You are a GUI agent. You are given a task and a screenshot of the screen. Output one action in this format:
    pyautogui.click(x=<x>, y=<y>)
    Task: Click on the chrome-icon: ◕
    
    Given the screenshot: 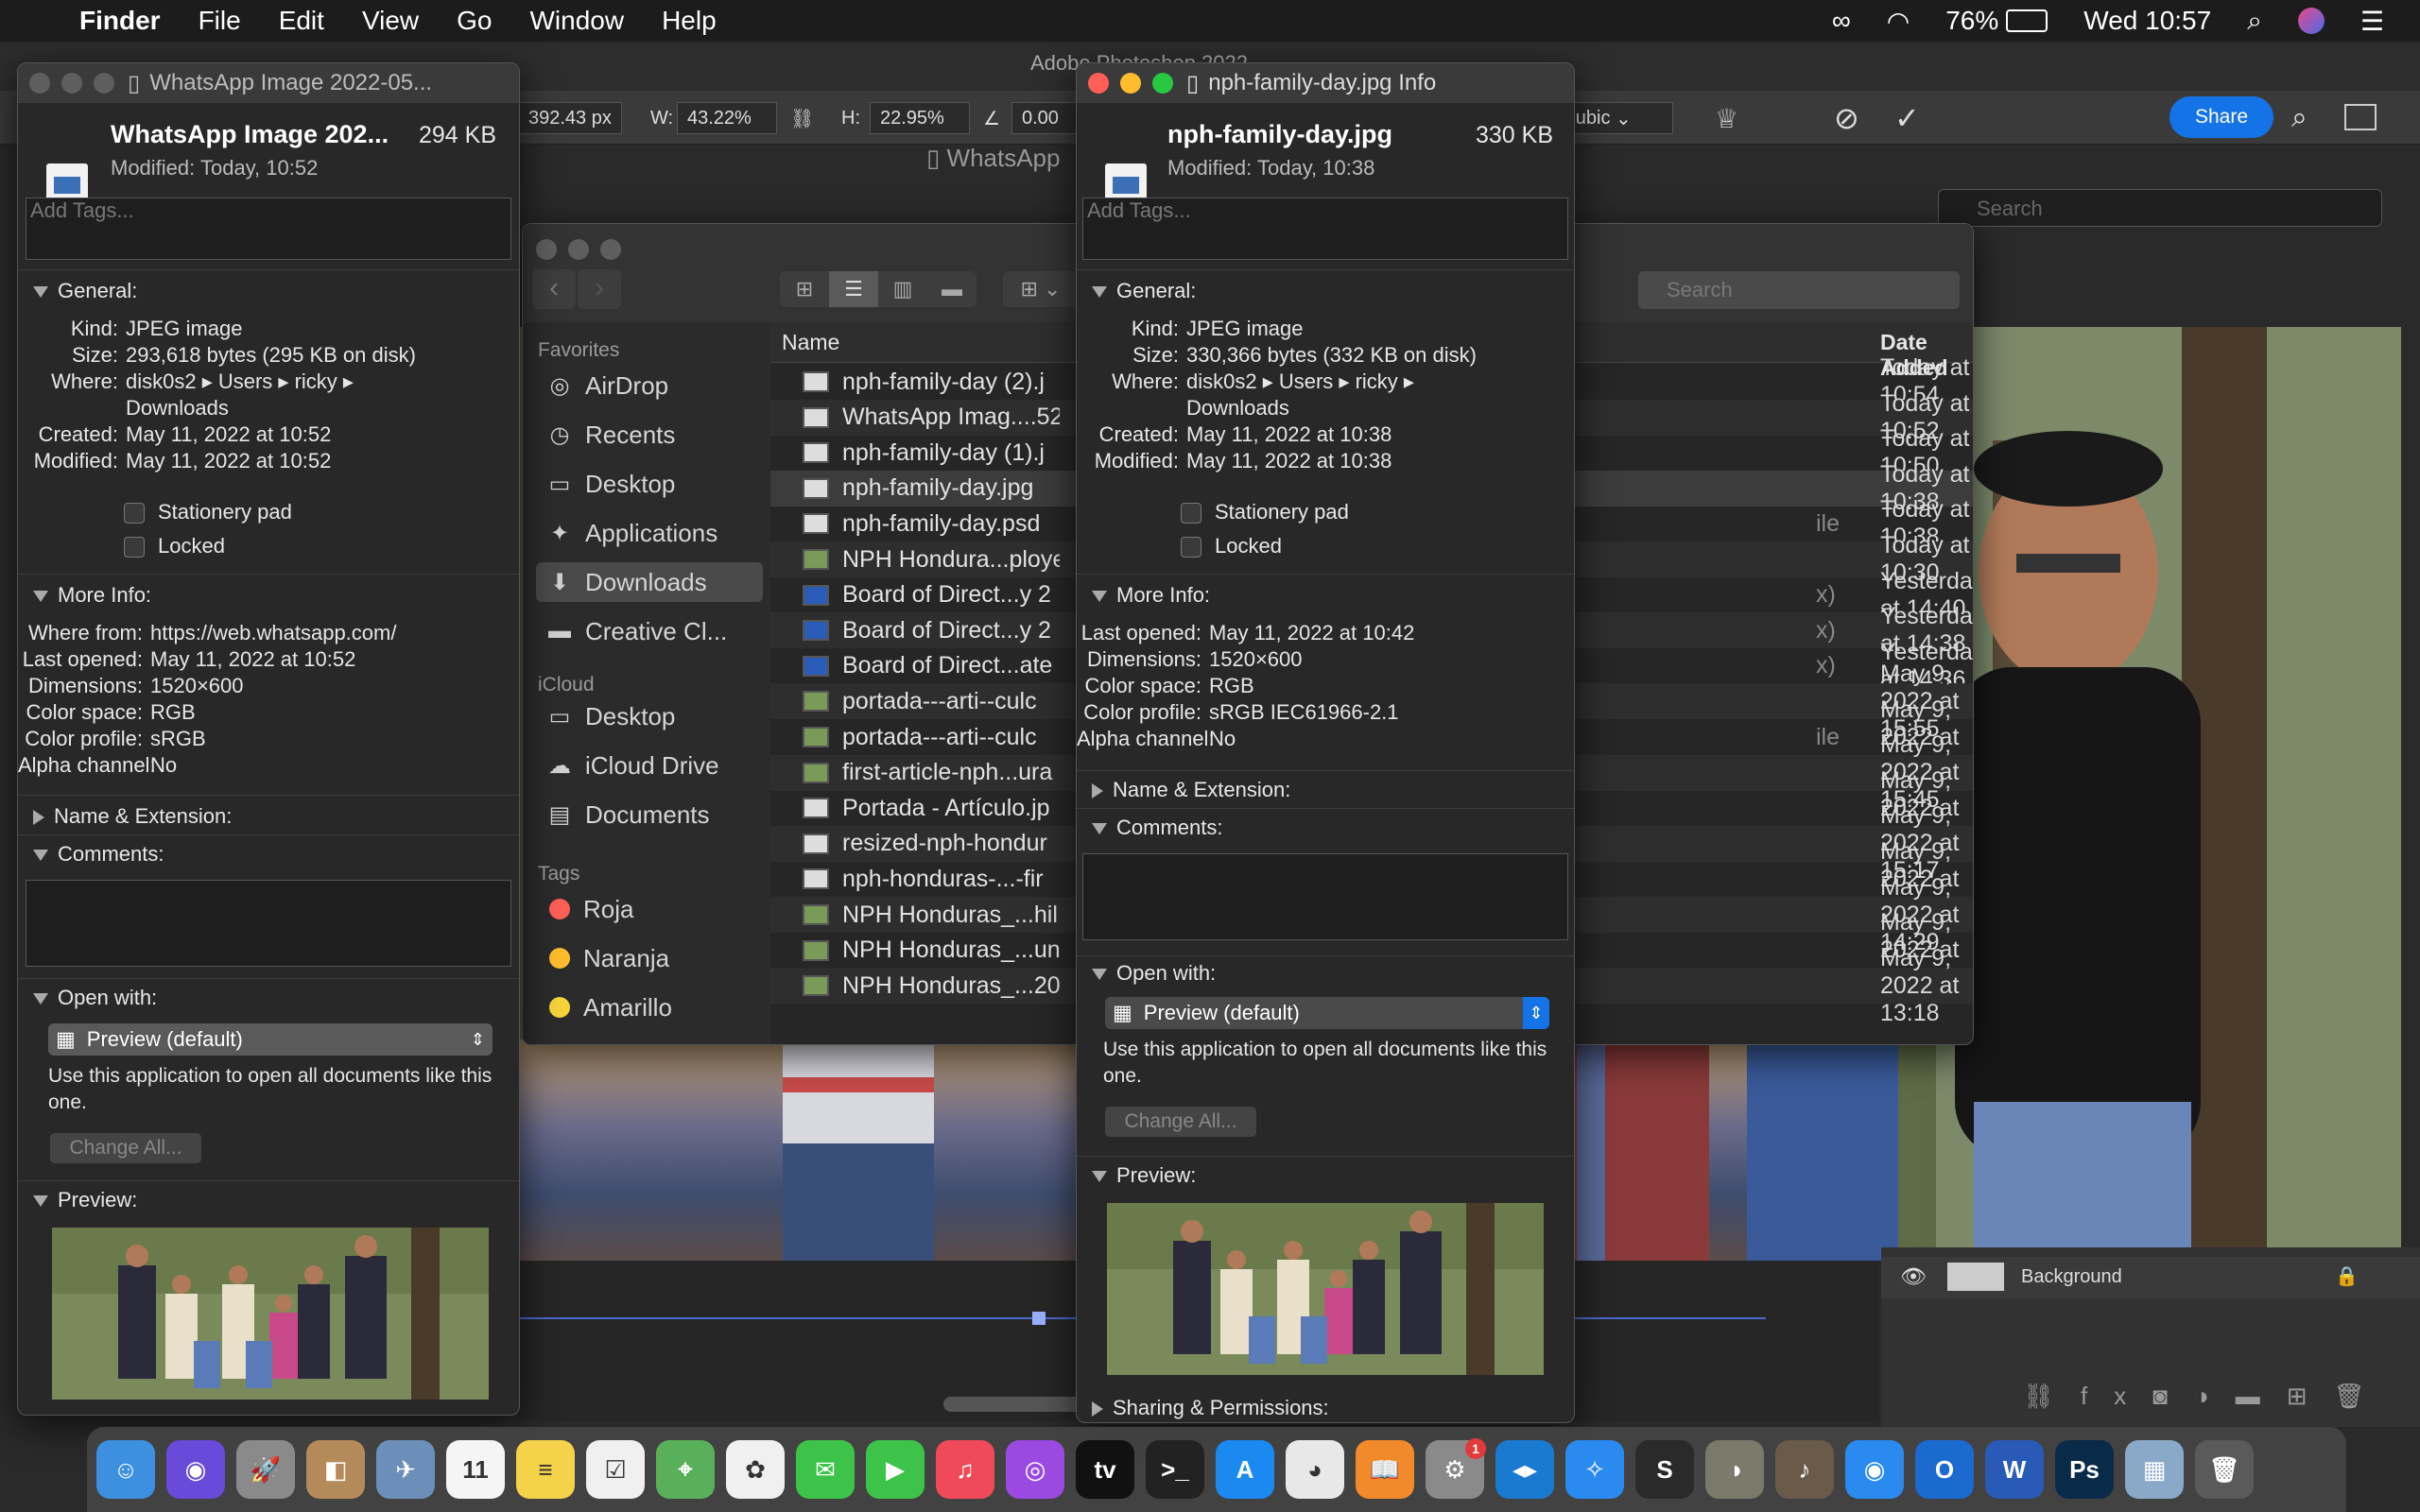 What is the action you would take?
    pyautogui.click(x=1315, y=1469)
    